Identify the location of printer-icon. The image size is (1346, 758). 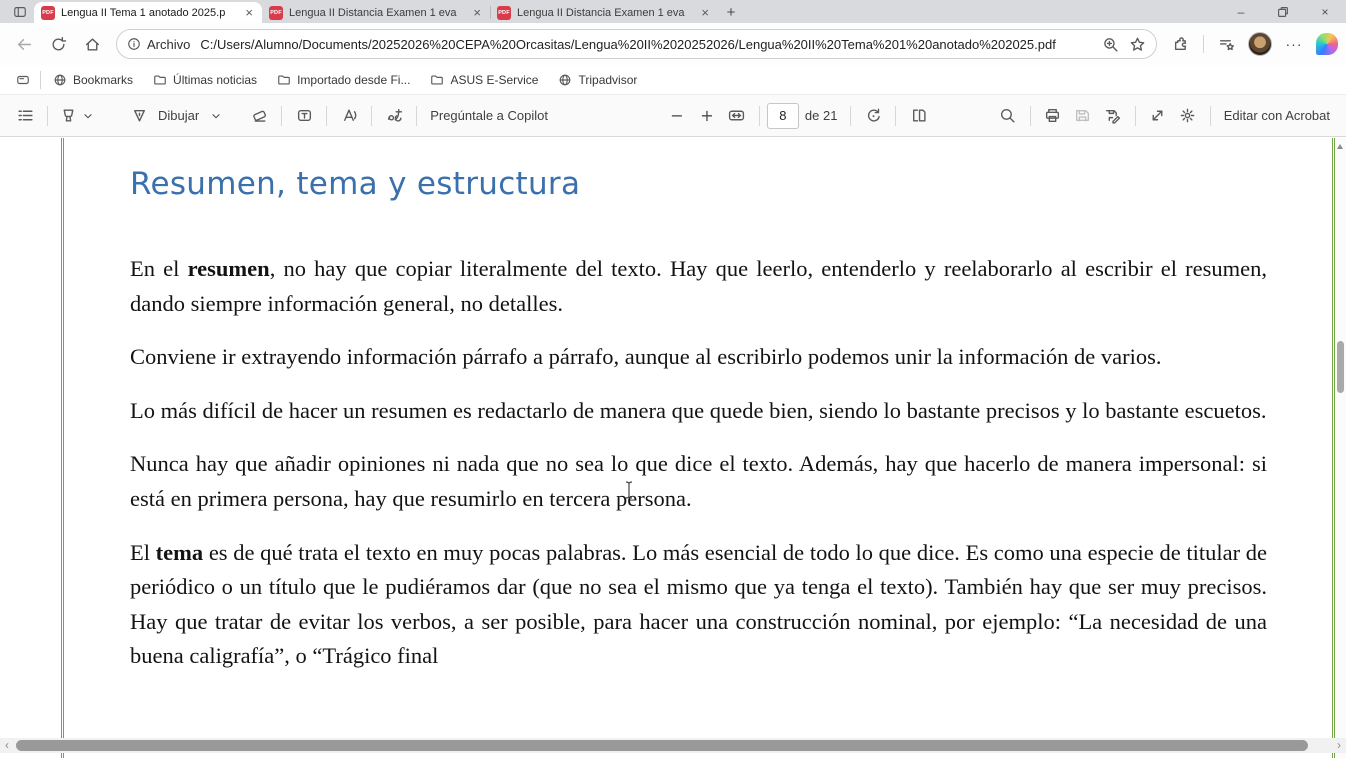
(1053, 115).